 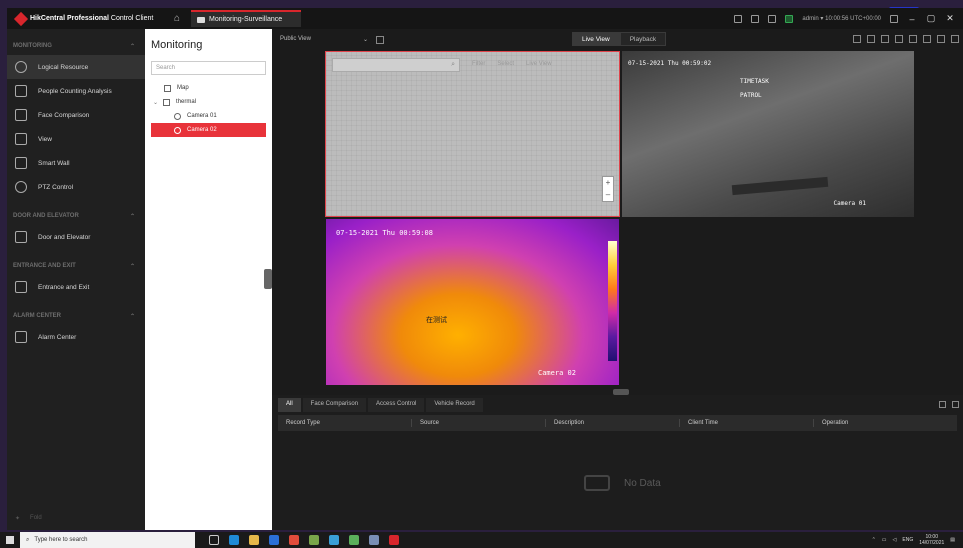 I want to click on map-select-button: Select, so click(x=505, y=64).